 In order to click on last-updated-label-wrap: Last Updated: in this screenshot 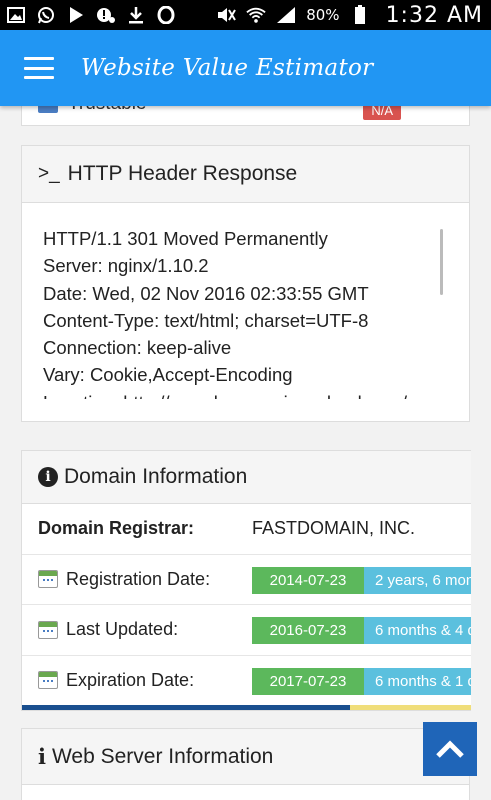, I will do `click(108, 629)`.